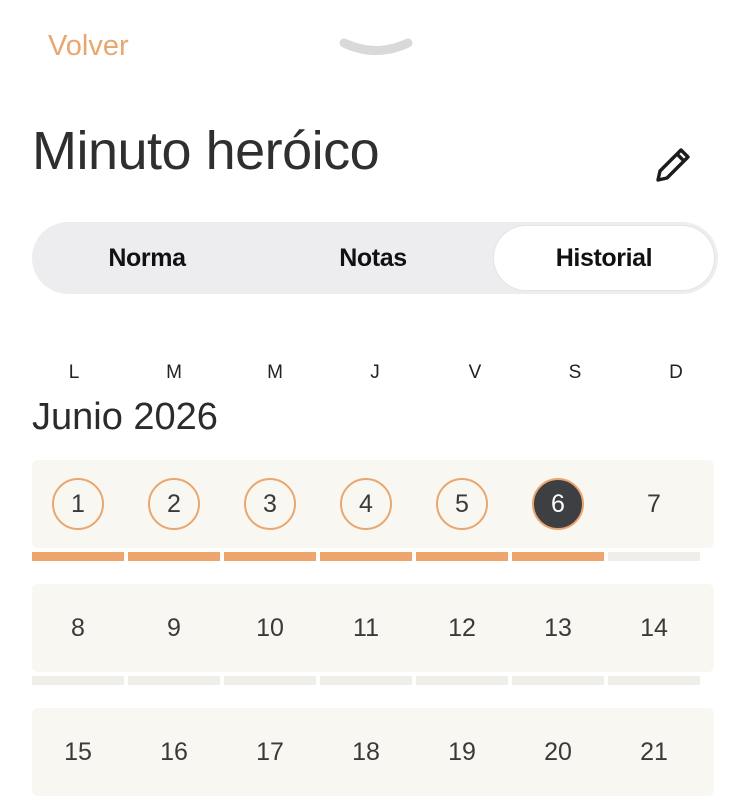 This screenshot has height=800, width=750. Describe the element at coordinates (462, 504) in the screenshot. I see `calendar-day: 5` at that location.